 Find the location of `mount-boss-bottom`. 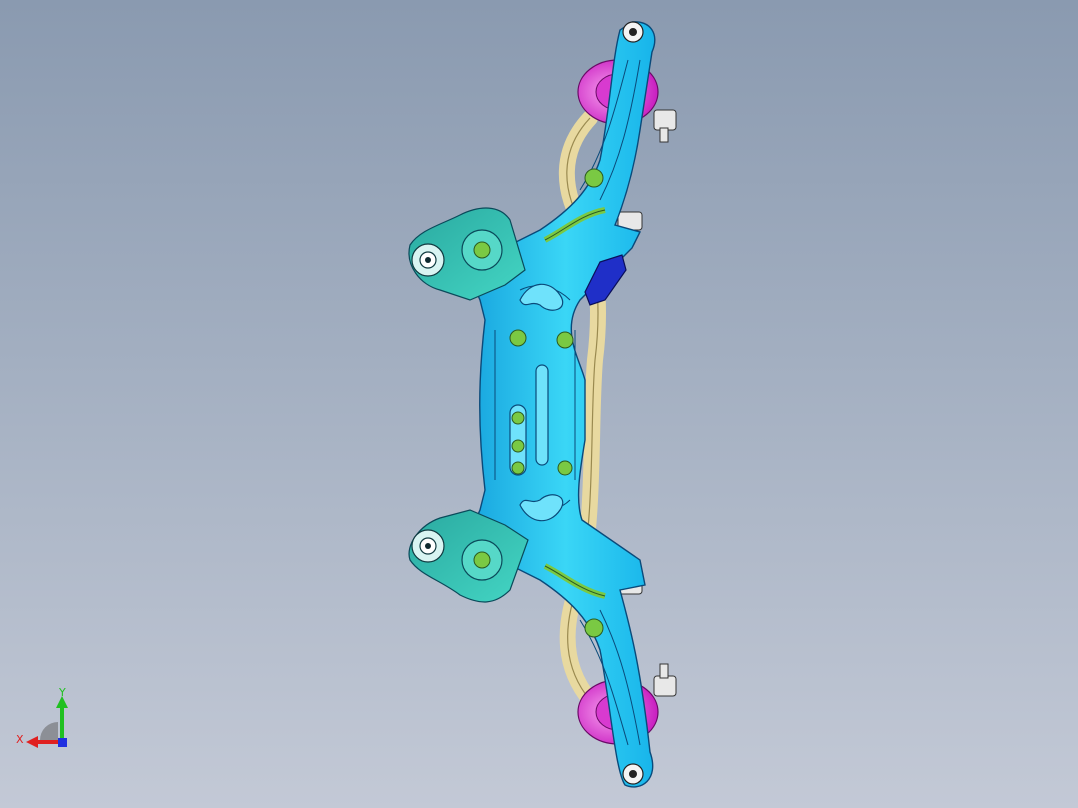

mount-boss-bottom is located at coordinates (482, 560).